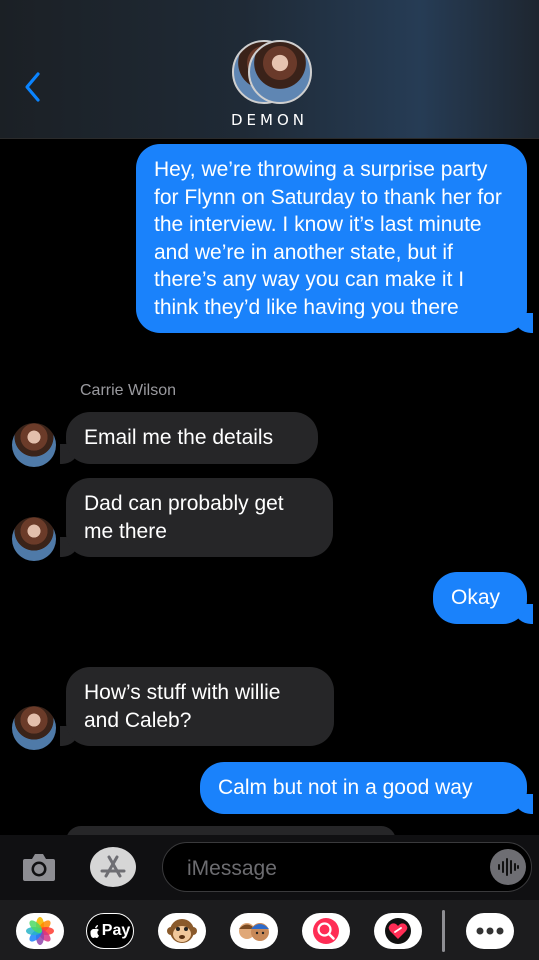 The width and height of the screenshot is (539, 960). I want to click on apple-pay-icon: Pay, so click(110, 931).